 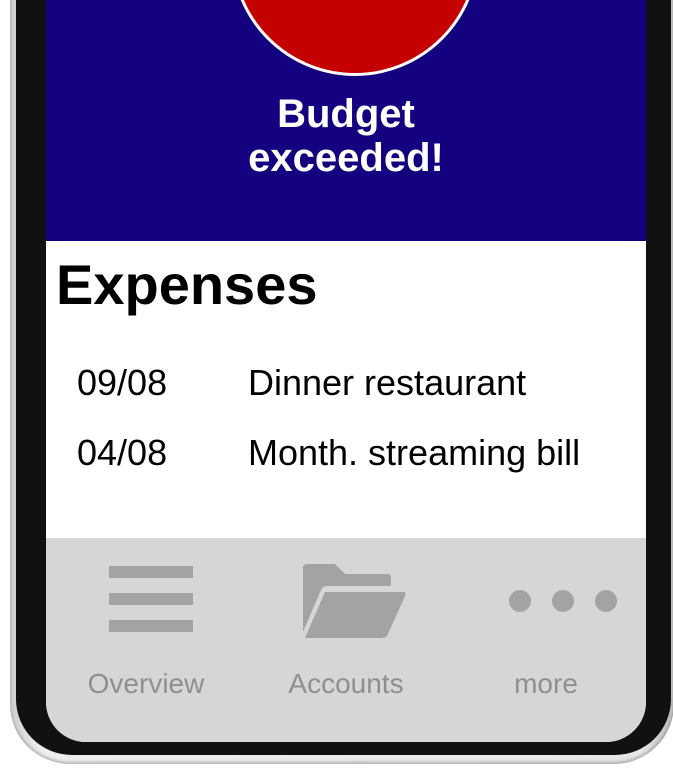 What do you see at coordinates (187, 284) in the screenshot?
I see `expenses-heading: Expenses` at bounding box center [187, 284].